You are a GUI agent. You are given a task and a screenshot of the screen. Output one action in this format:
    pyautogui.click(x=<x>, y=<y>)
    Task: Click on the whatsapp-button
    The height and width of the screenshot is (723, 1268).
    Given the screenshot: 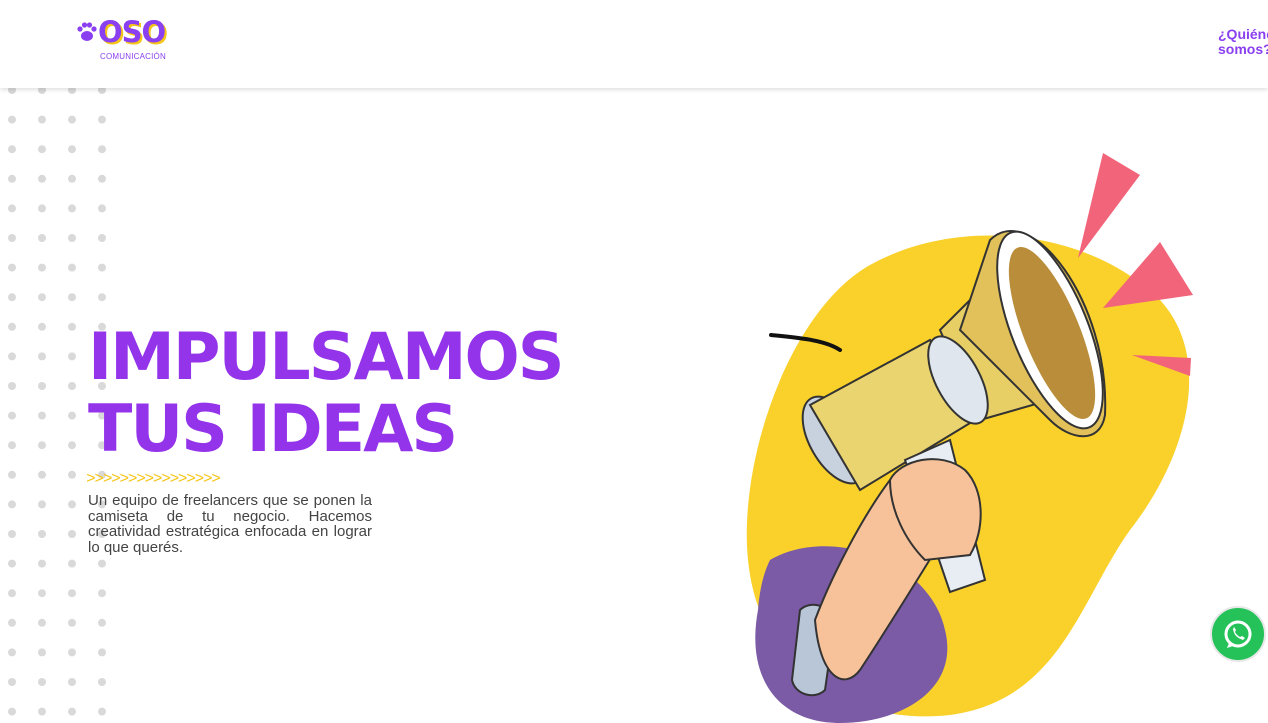 What is the action you would take?
    pyautogui.click(x=1238, y=634)
    